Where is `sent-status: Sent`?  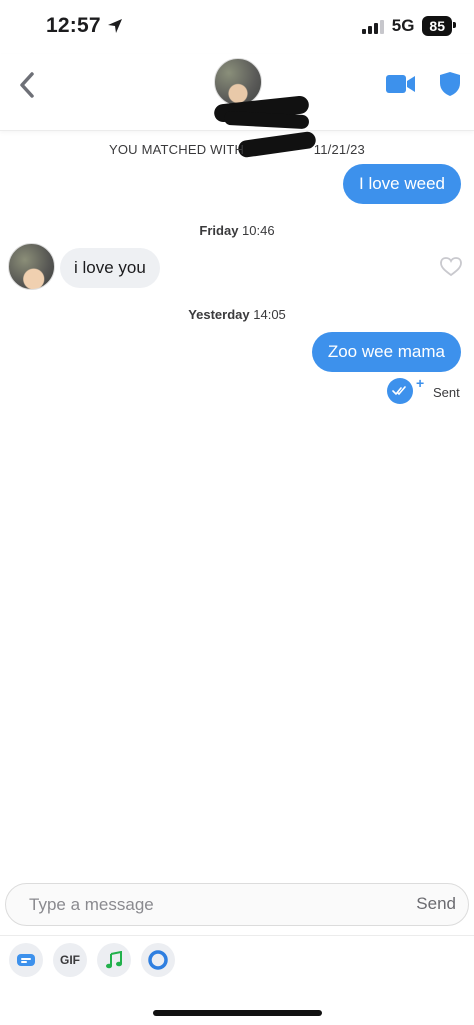 sent-status: Sent is located at coordinates (446, 392).